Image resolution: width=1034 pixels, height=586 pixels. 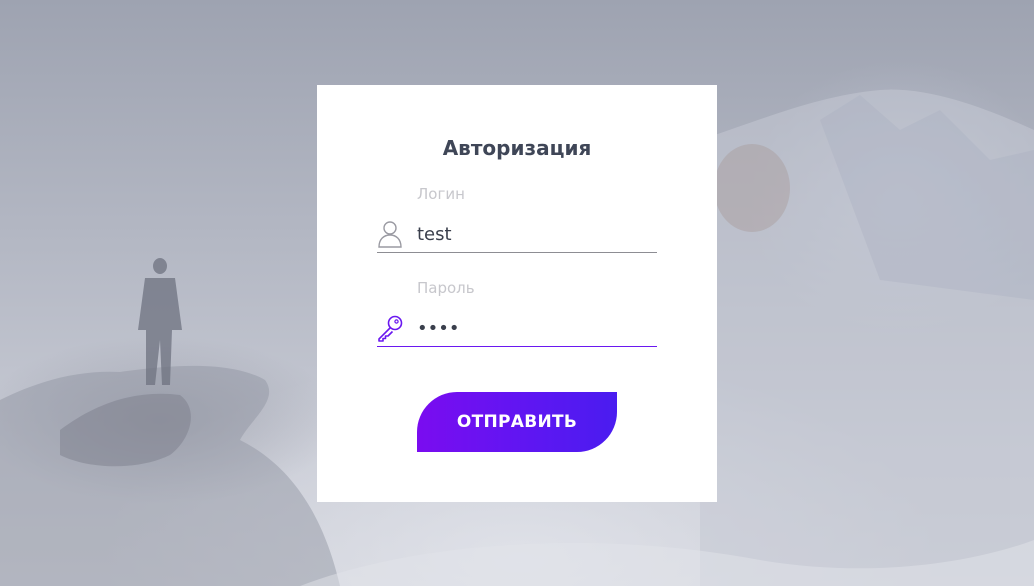 I want to click on key-icon, so click(x=390, y=328).